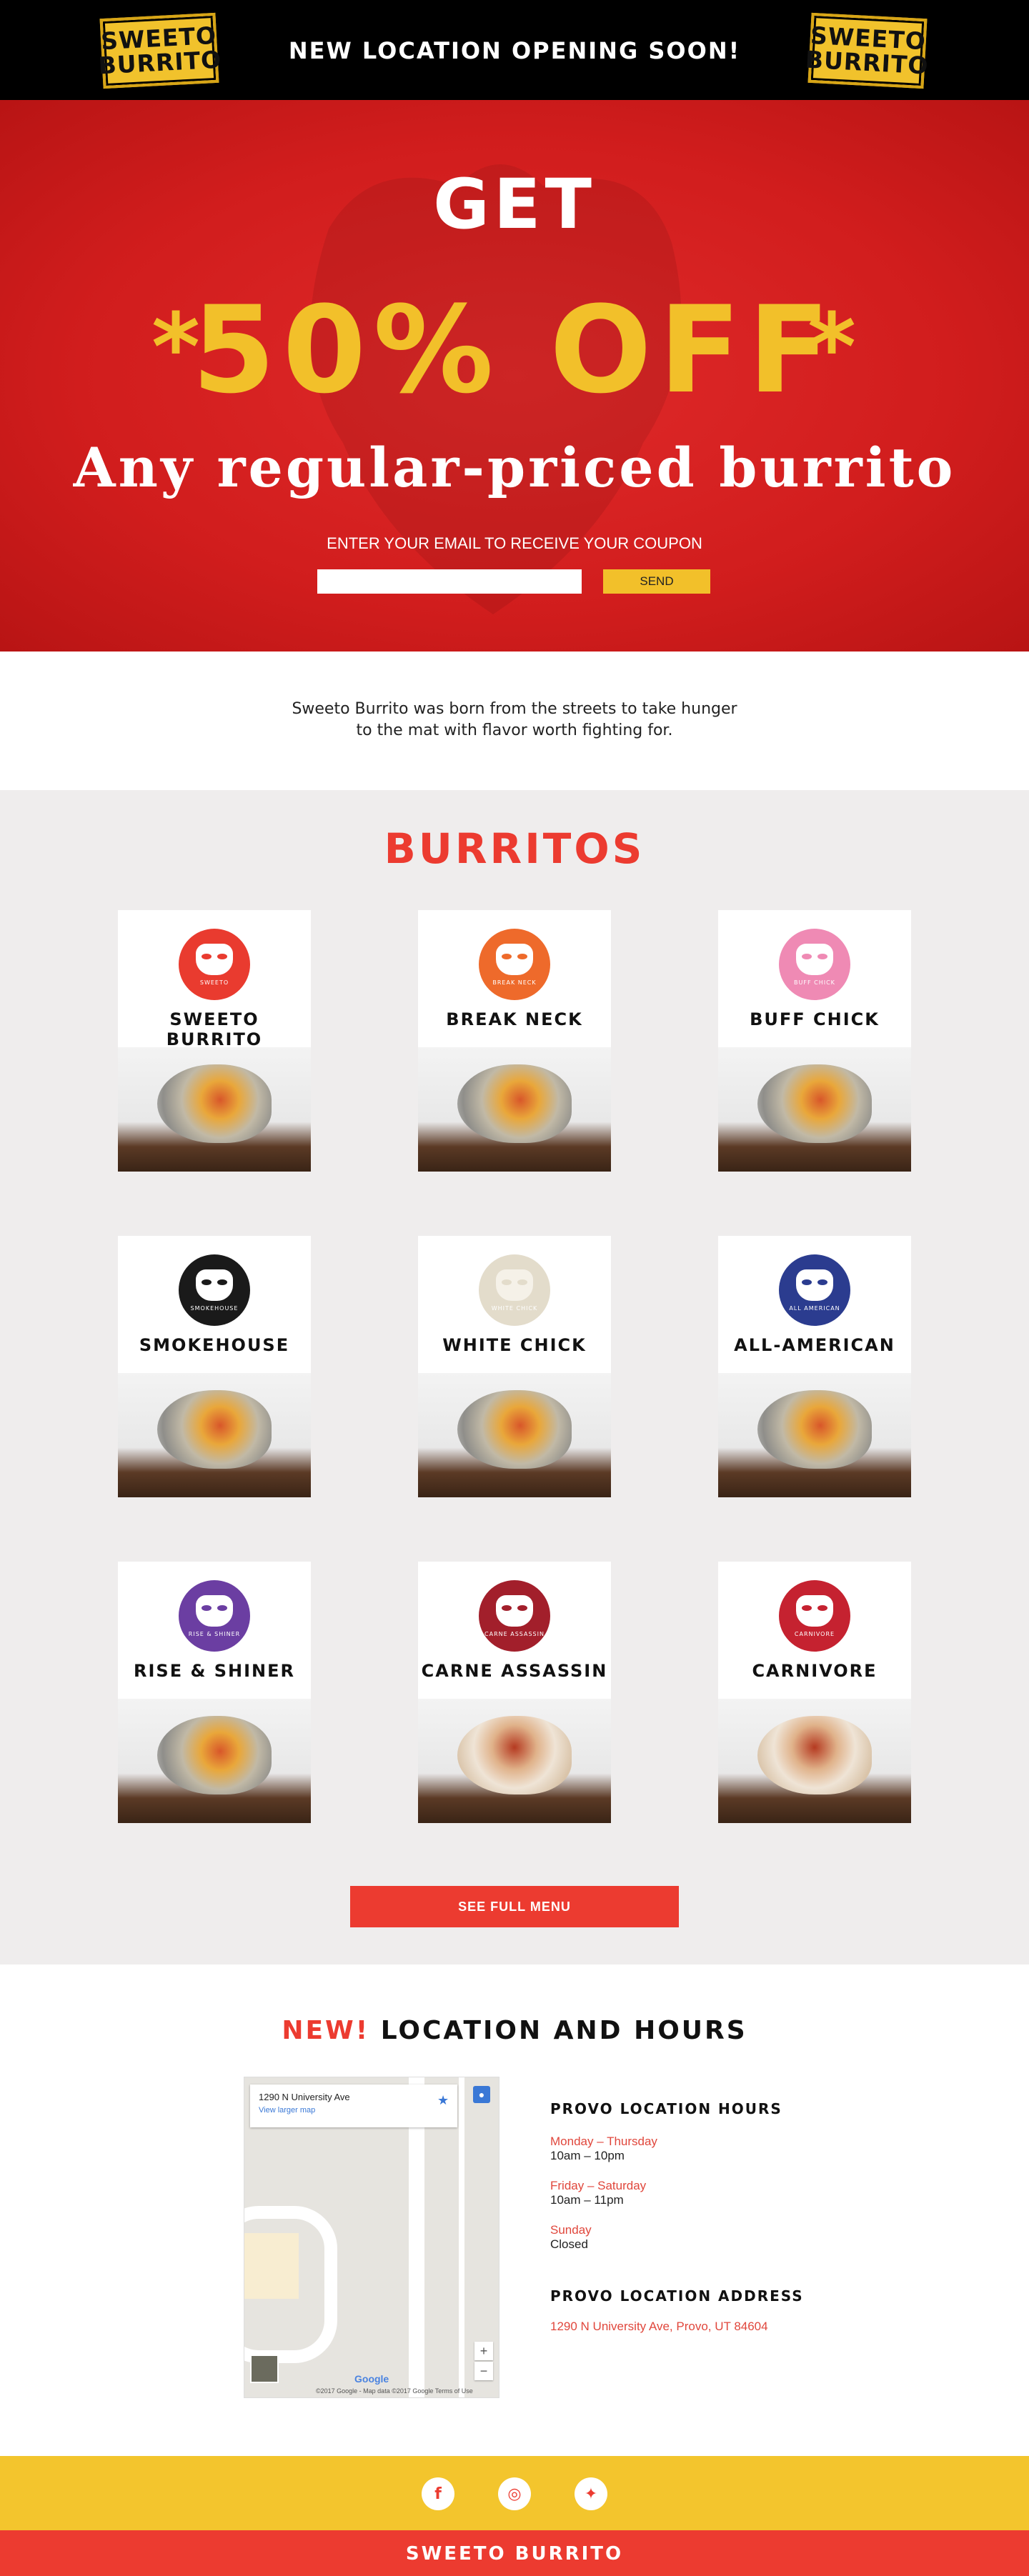  What do you see at coordinates (814, 964) in the screenshot?
I see `mask-badge-icon: BUFF CHICK` at bounding box center [814, 964].